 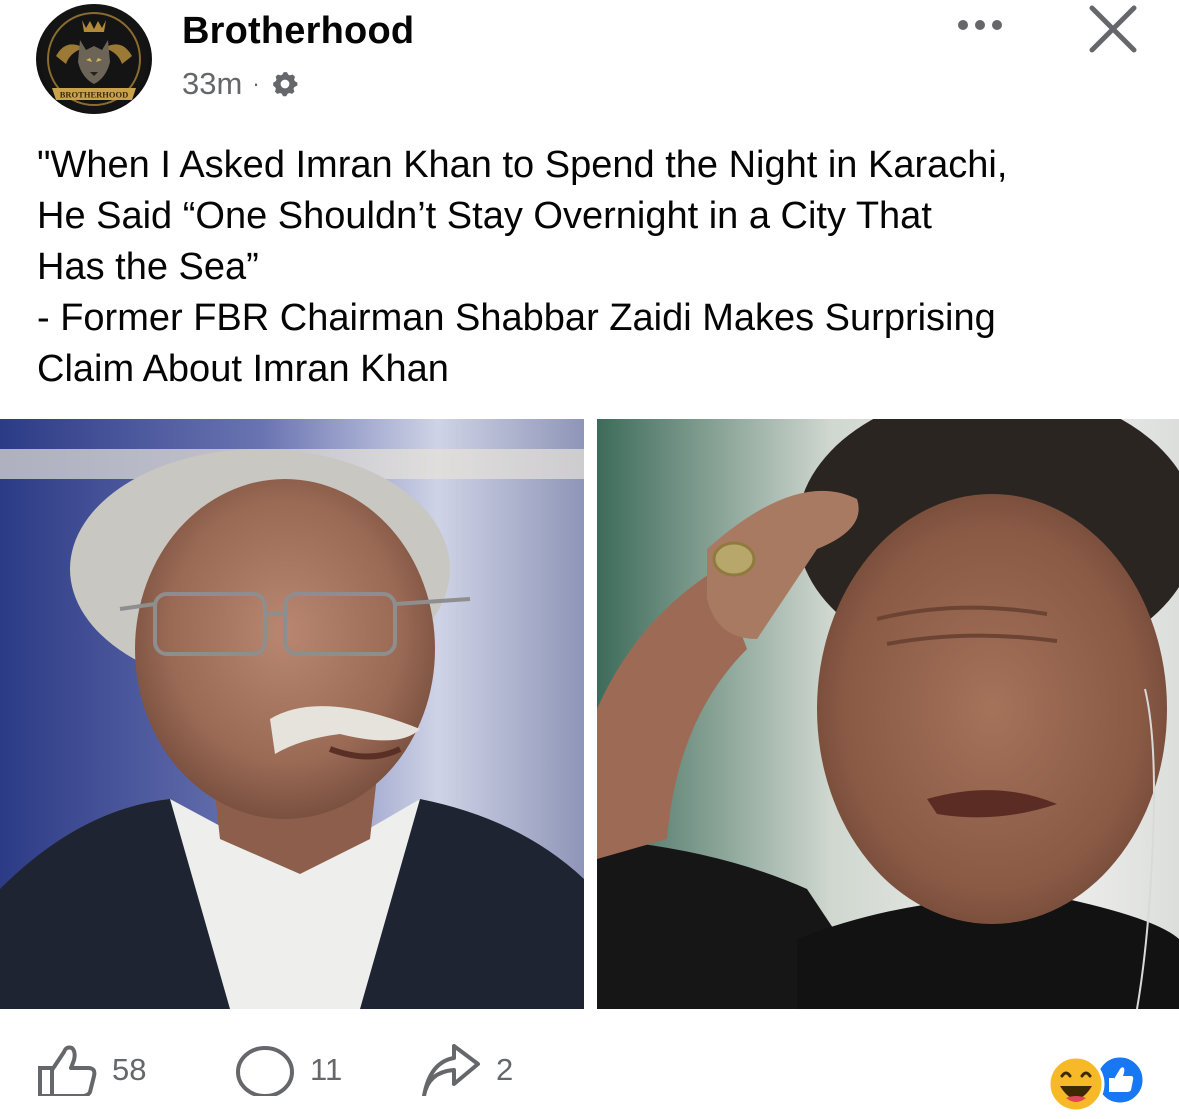 What do you see at coordinates (265, 1071) in the screenshot?
I see `comment-bubble-icon` at bounding box center [265, 1071].